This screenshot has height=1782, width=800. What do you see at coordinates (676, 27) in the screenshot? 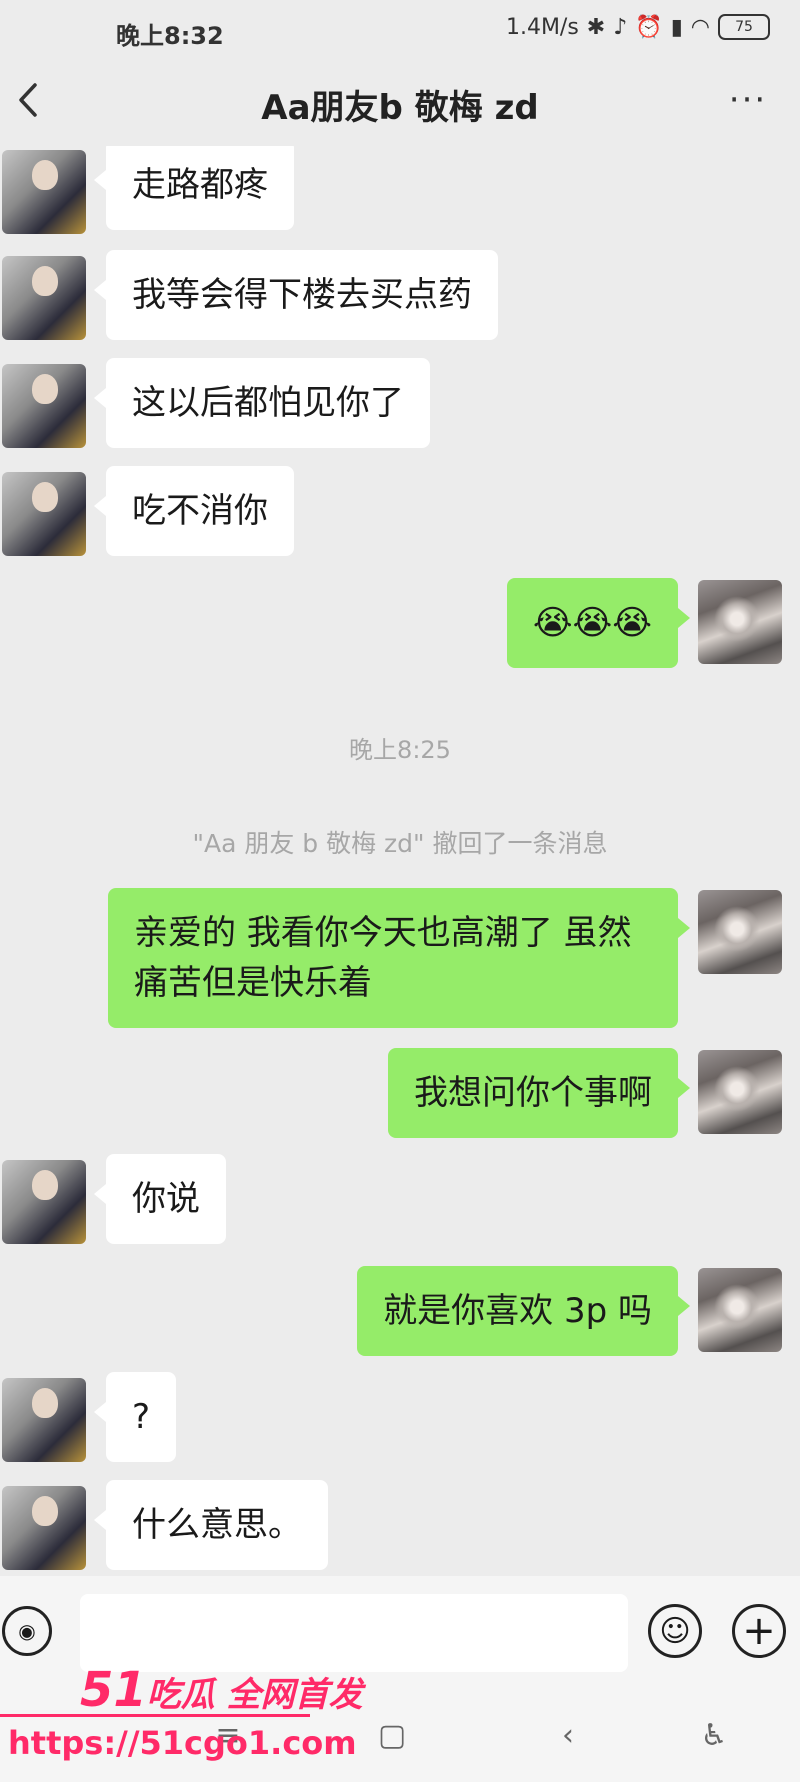
I see `signal-icon: ▮` at bounding box center [676, 27].